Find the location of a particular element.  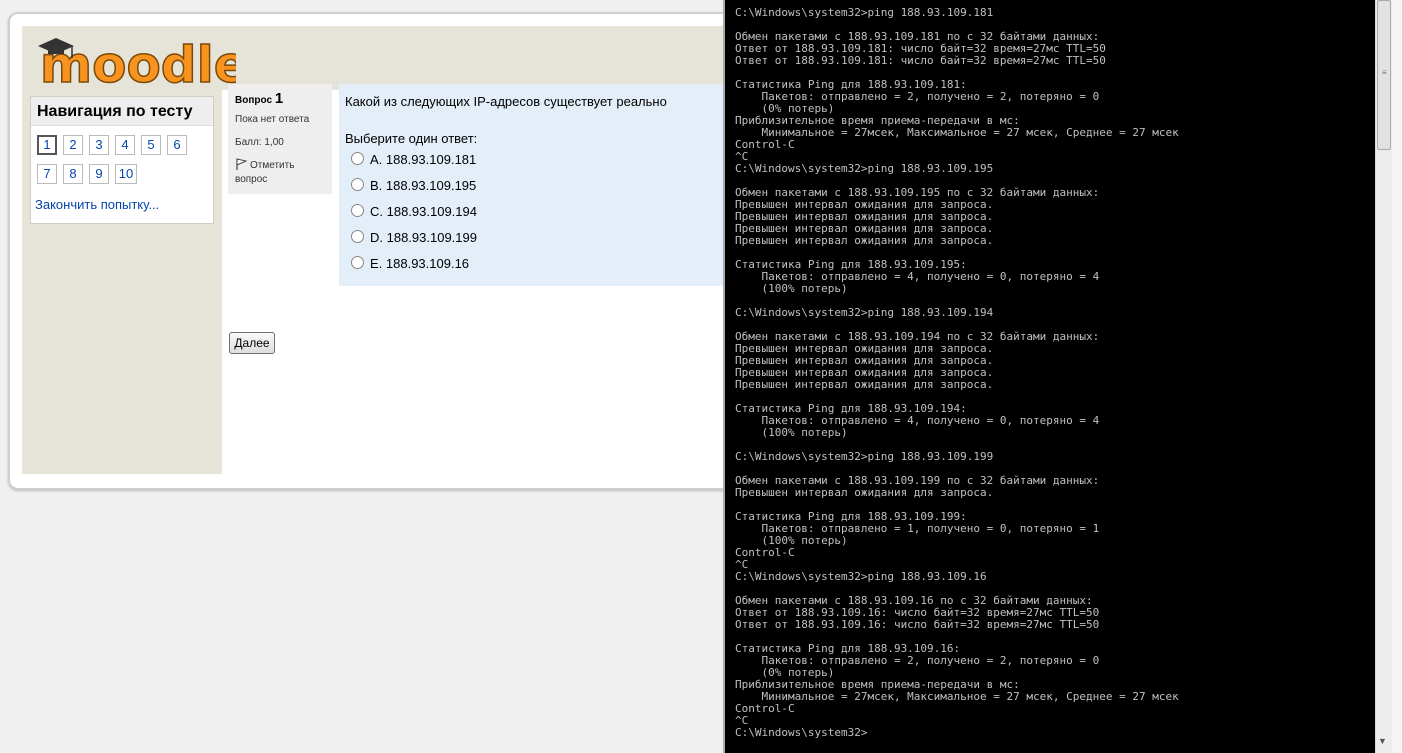

next-button: Далее is located at coordinates (252, 343).